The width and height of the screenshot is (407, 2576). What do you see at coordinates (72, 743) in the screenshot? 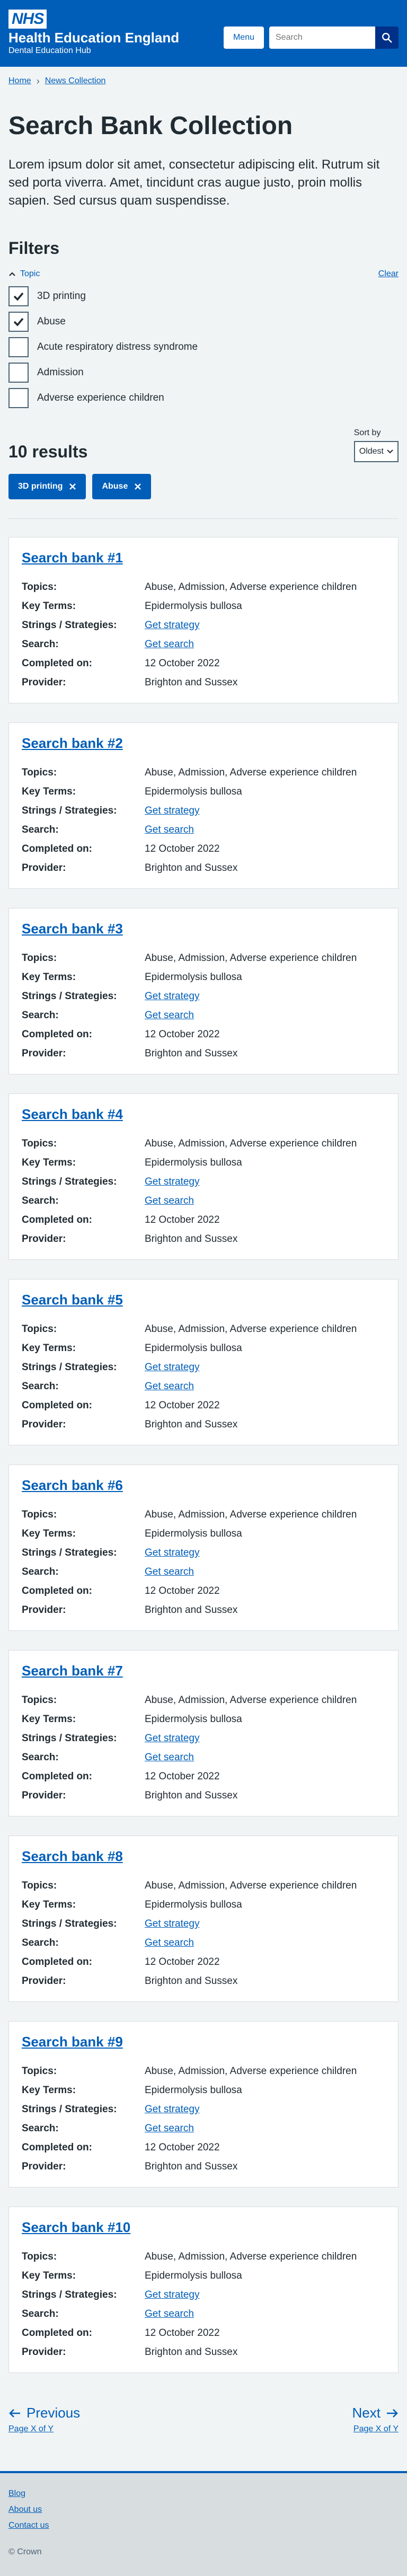
I see `card-title-link: Search bank #2` at bounding box center [72, 743].